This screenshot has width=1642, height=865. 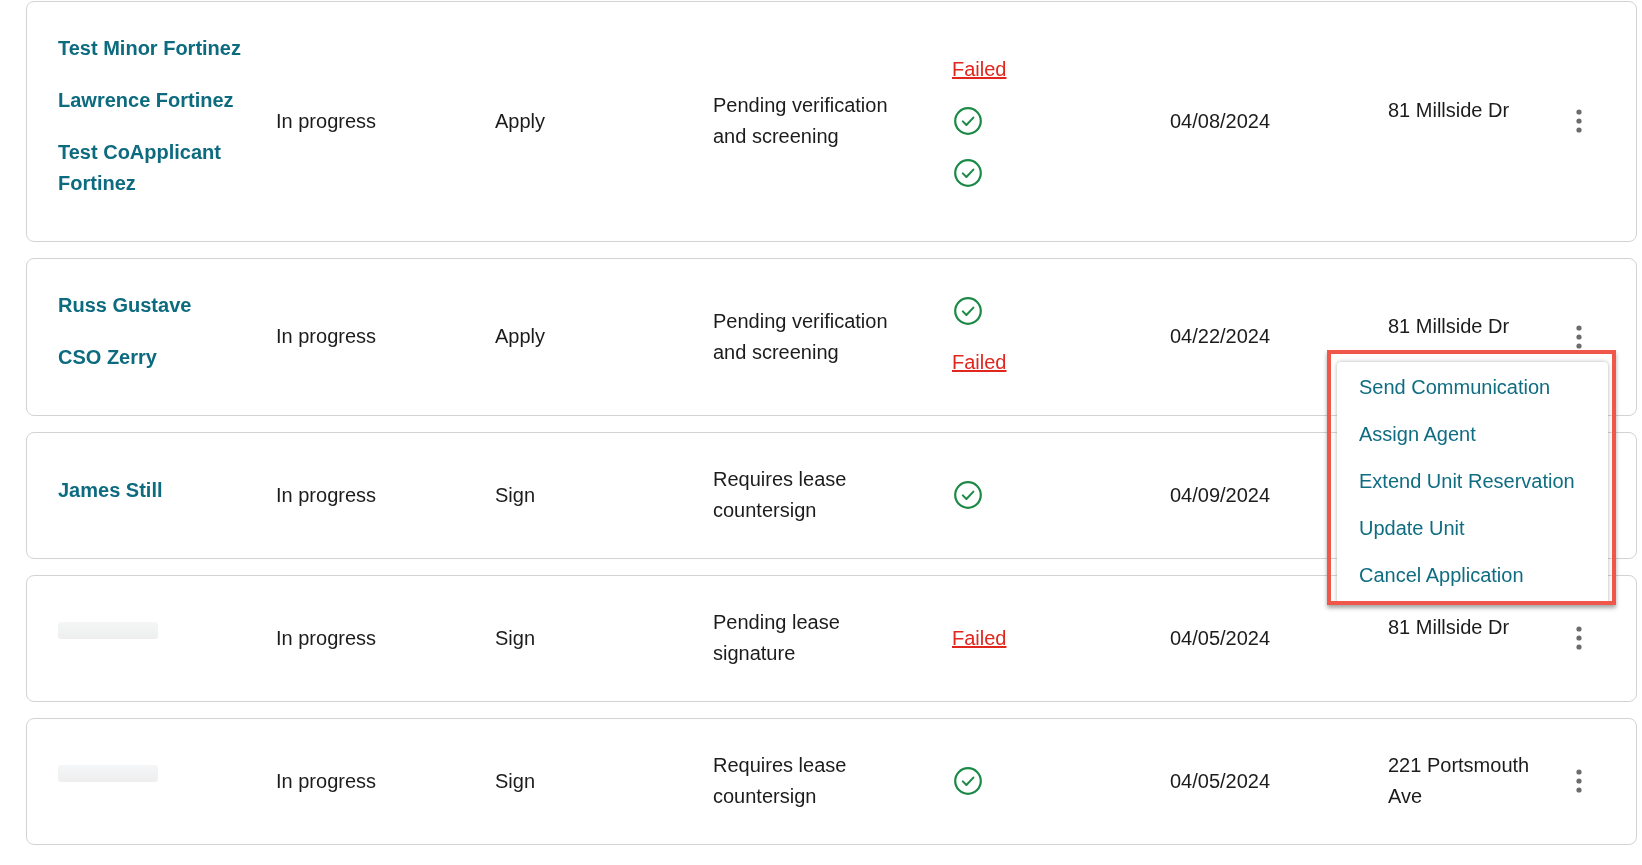 What do you see at coordinates (146, 100) in the screenshot?
I see `applicant-link: Lawrence Fortinez` at bounding box center [146, 100].